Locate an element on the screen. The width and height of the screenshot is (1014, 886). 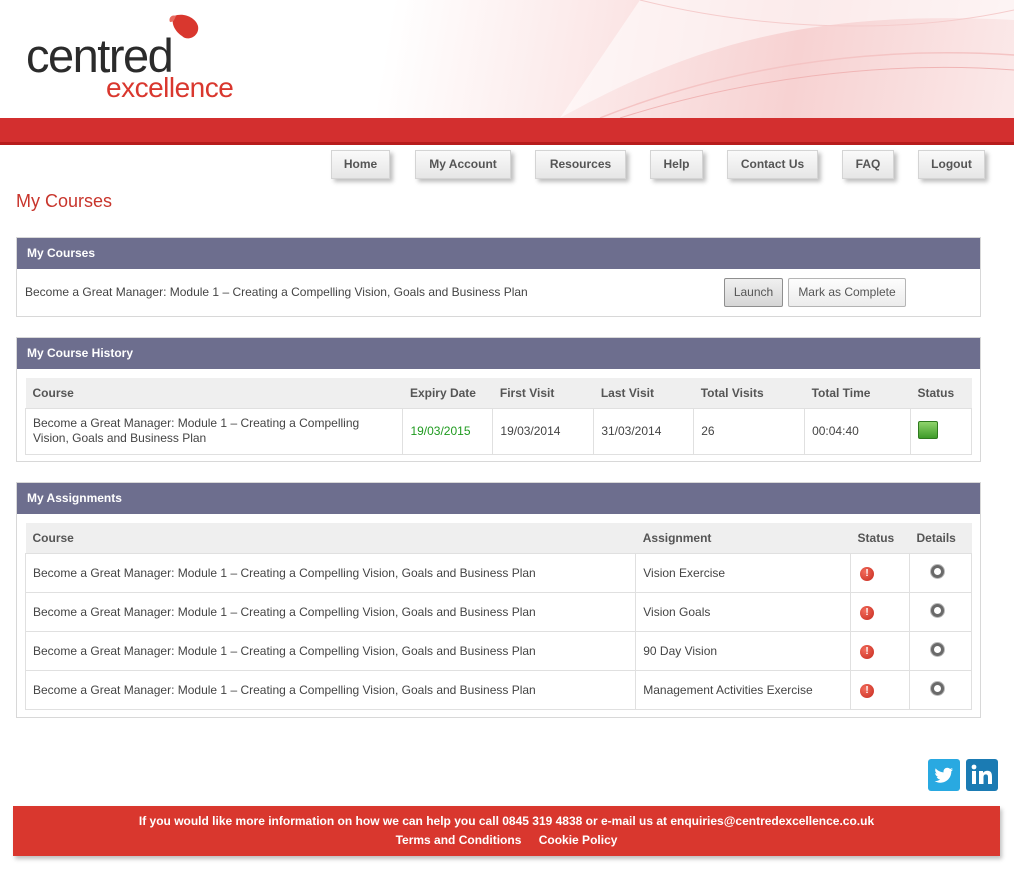
green-status-icon is located at coordinates (927, 429).